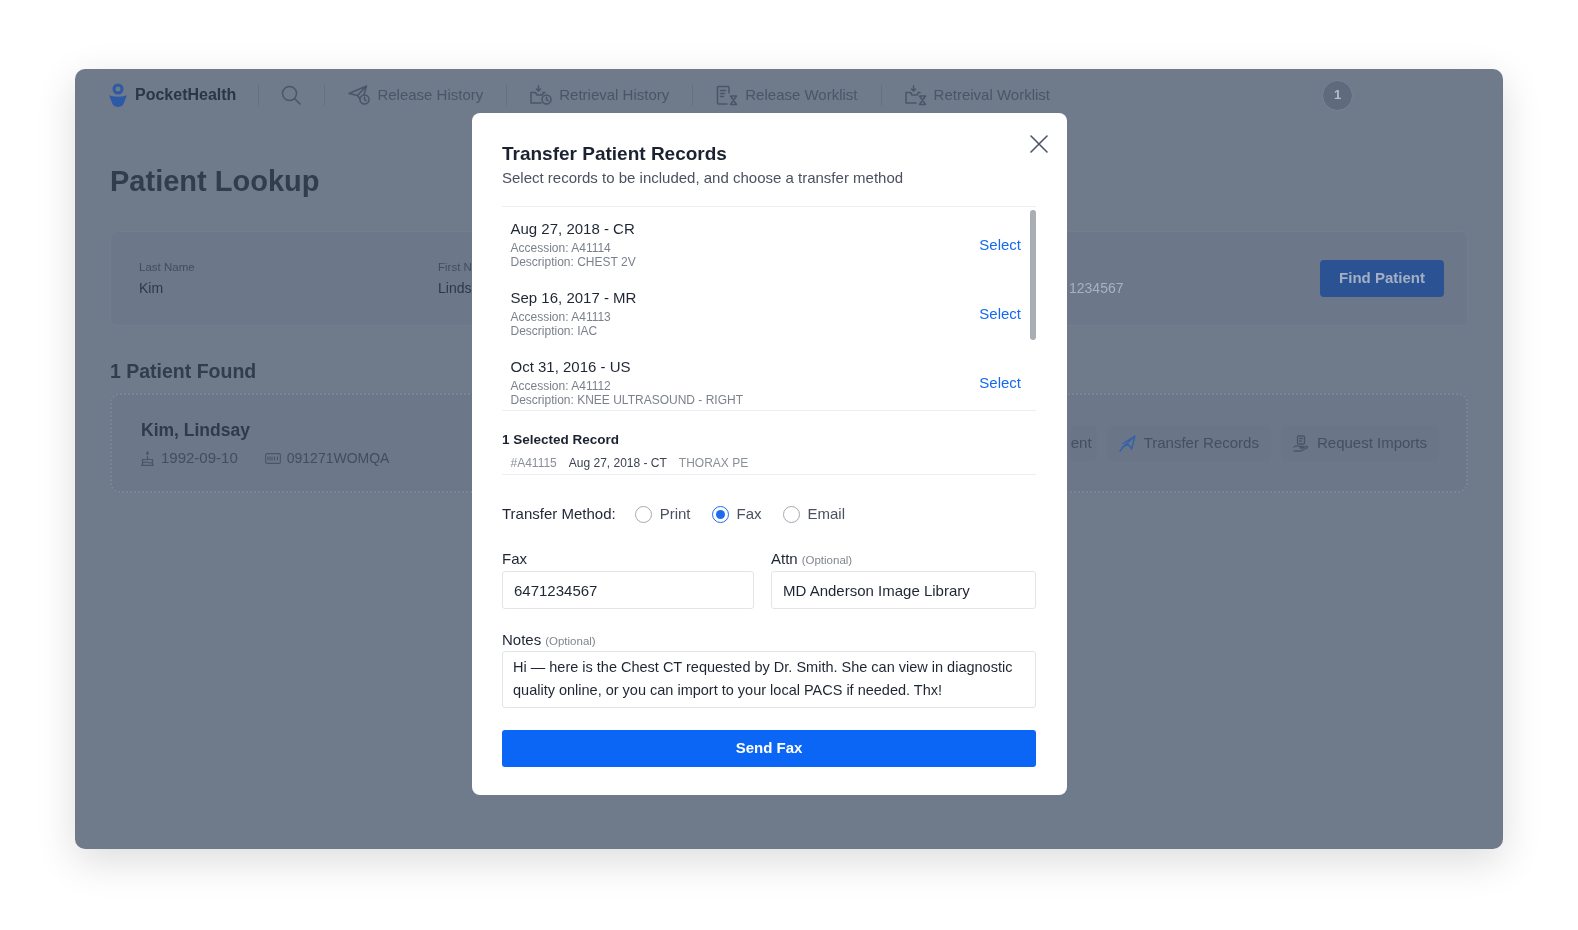 Image resolution: width=1578 pixels, height=930 pixels. Describe the element at coordinates (915, 95) in the screenshot. I see `inbox-hourglass-icon` at that location.